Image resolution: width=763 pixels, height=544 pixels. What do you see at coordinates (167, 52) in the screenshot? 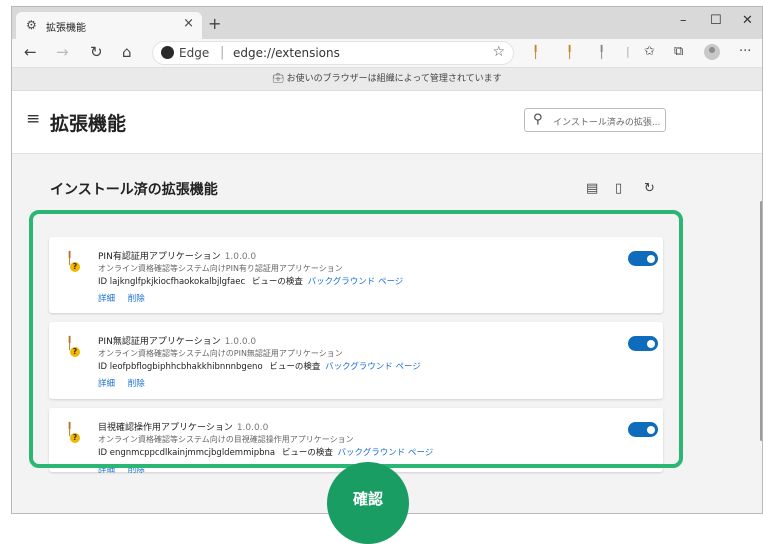
I see `edge-logo-icon` at bounding box center [167, 52].